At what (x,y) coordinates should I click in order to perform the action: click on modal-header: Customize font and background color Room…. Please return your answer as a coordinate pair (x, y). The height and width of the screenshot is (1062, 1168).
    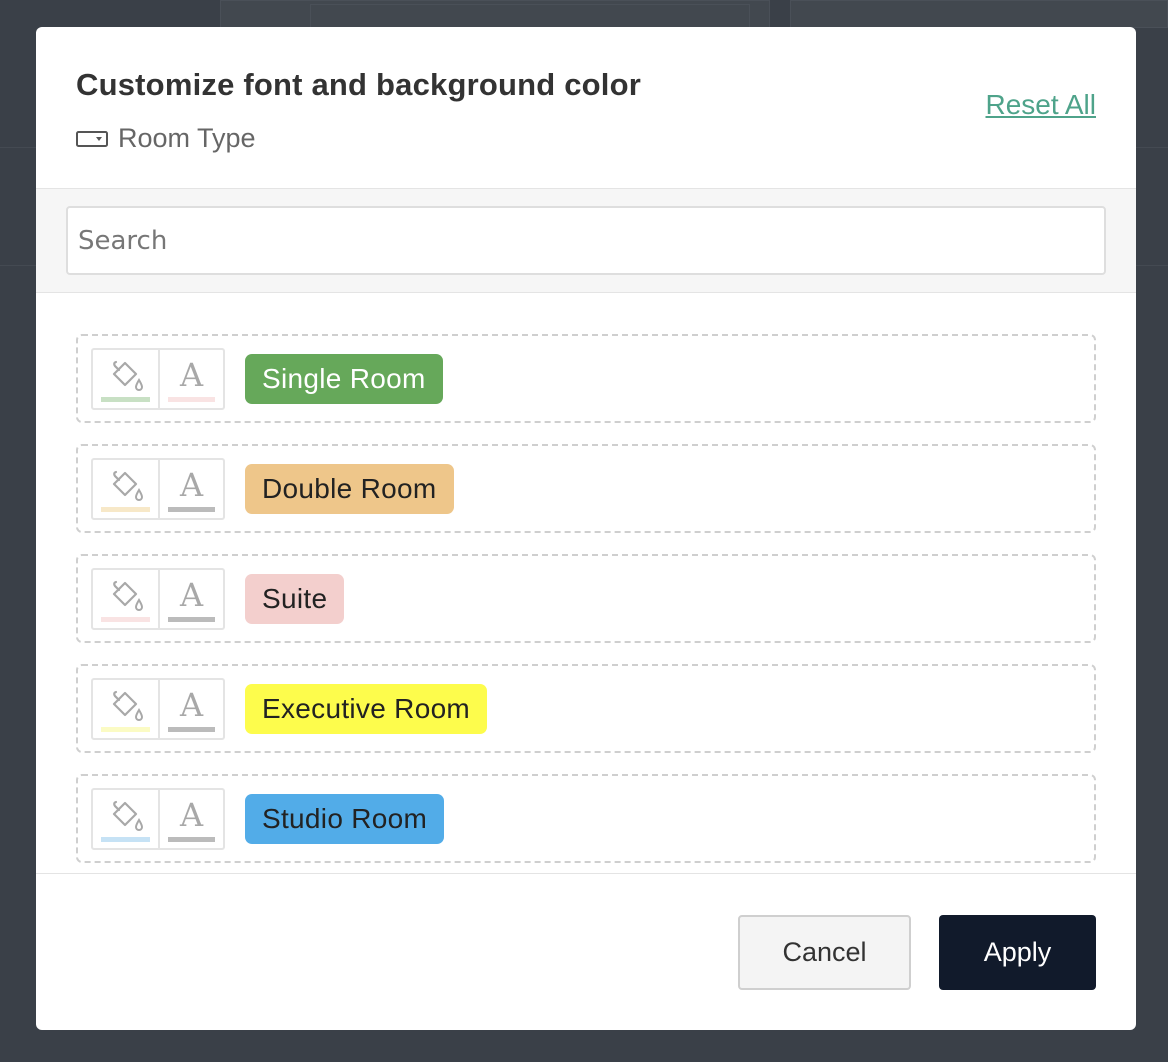
    Looking at the image, I should click on (586, 107).